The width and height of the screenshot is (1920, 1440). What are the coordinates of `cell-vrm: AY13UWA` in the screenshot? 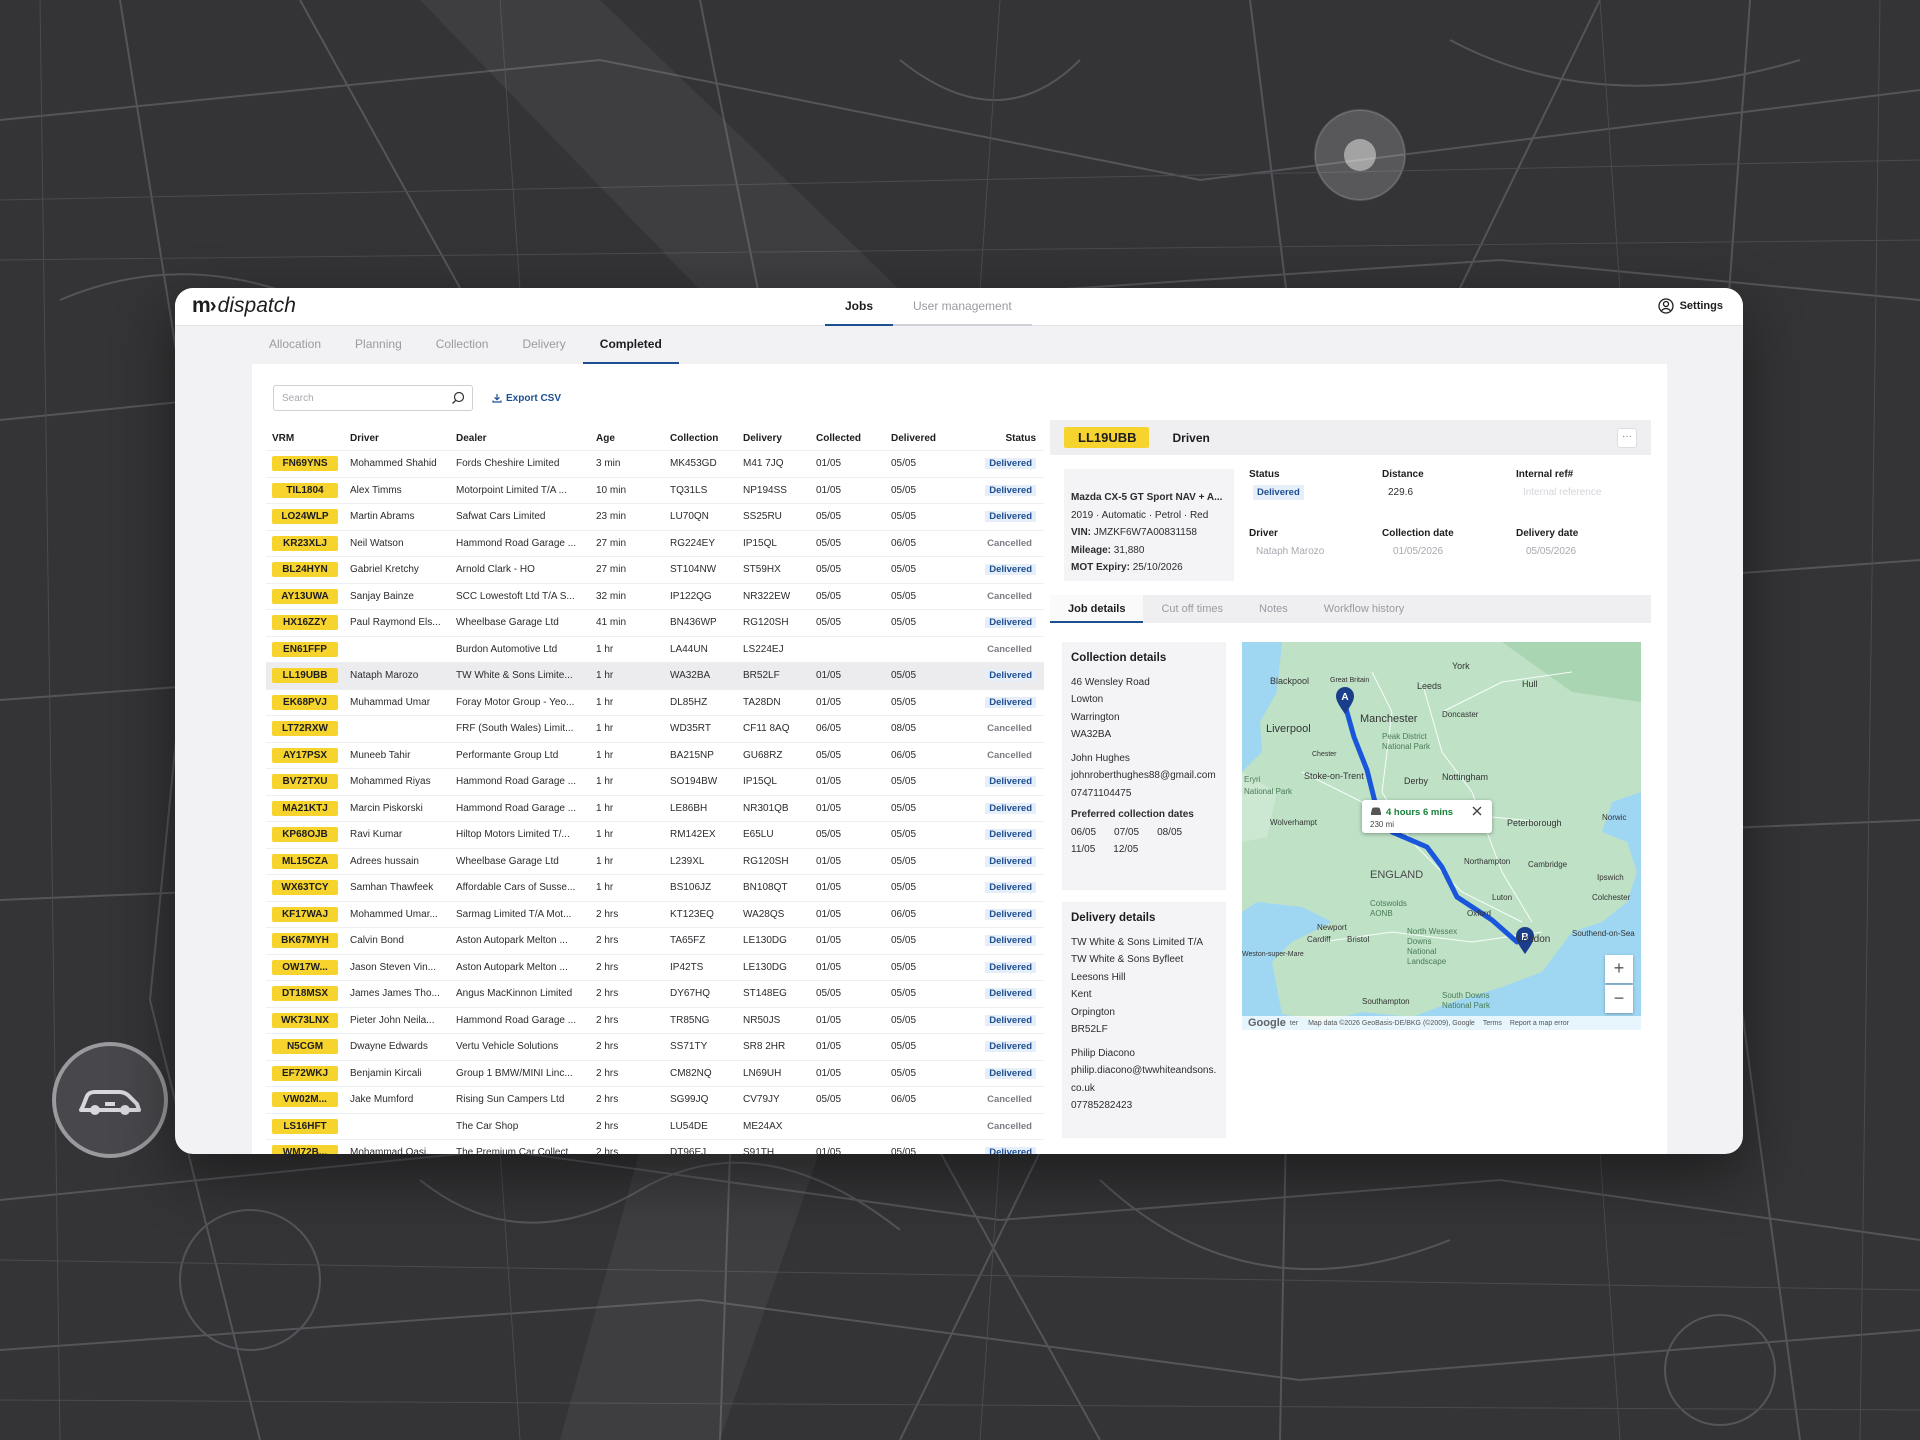 It's located at (305, 596).